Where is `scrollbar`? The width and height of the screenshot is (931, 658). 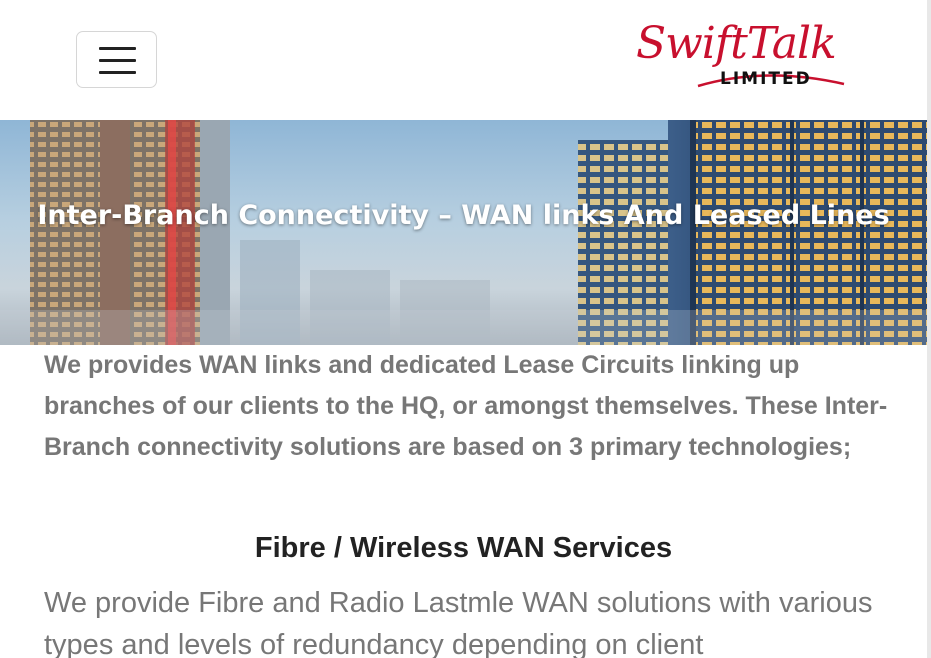
scrollbar is located at coordinates (929, 329).